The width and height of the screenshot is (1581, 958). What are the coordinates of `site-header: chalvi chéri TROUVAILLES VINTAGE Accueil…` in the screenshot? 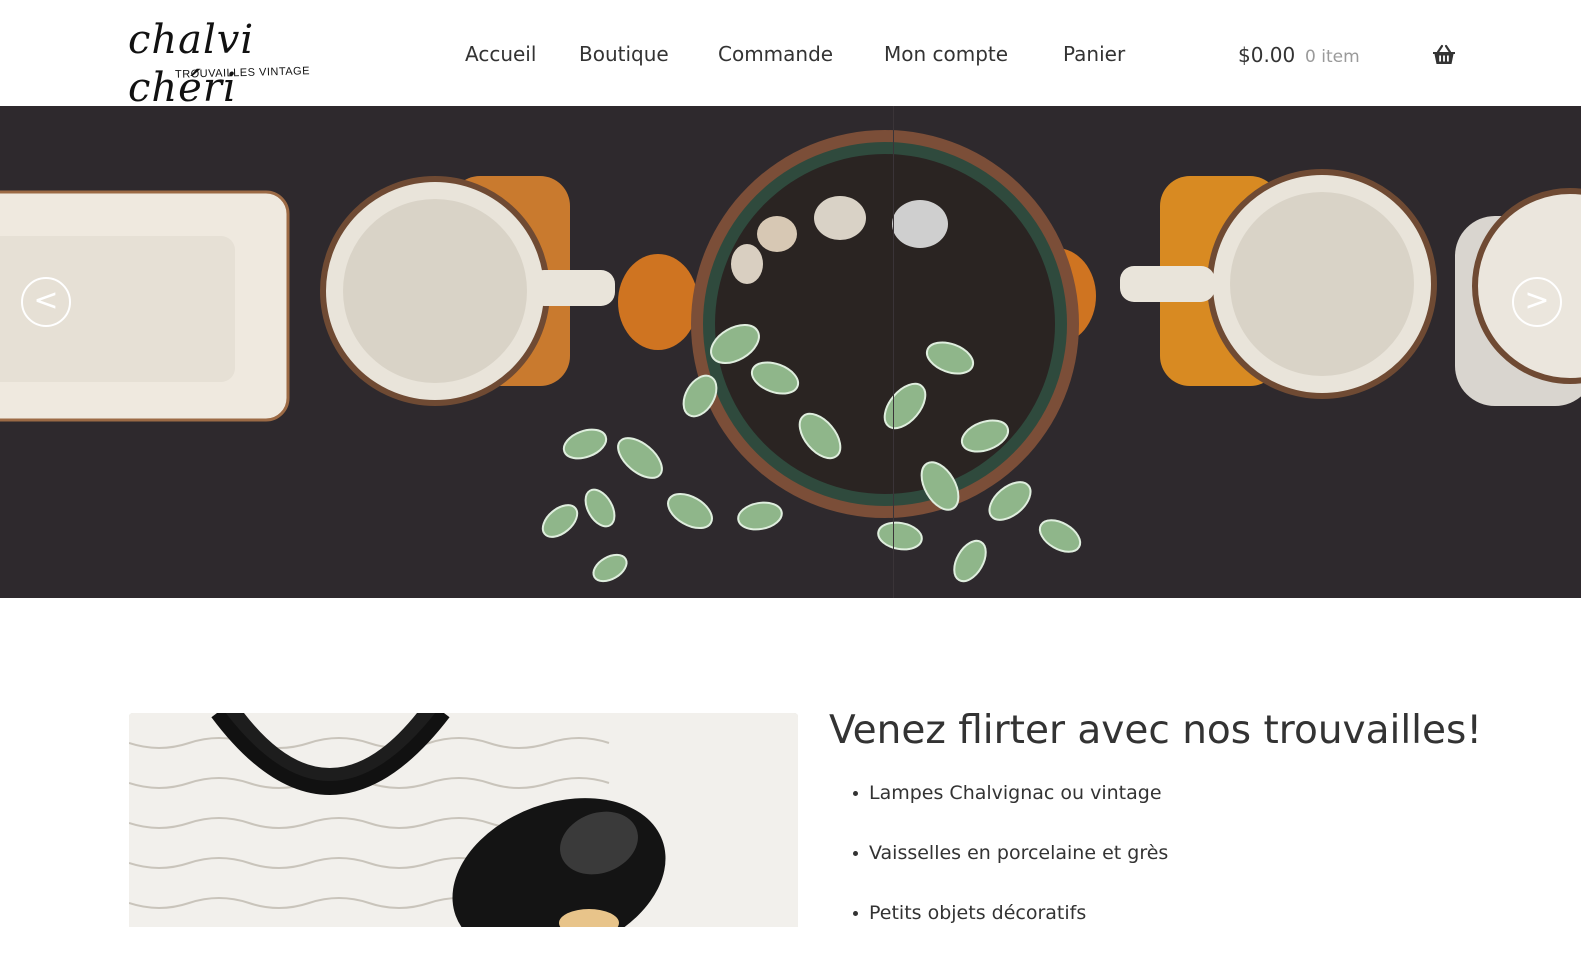 It's located at (790, 55).